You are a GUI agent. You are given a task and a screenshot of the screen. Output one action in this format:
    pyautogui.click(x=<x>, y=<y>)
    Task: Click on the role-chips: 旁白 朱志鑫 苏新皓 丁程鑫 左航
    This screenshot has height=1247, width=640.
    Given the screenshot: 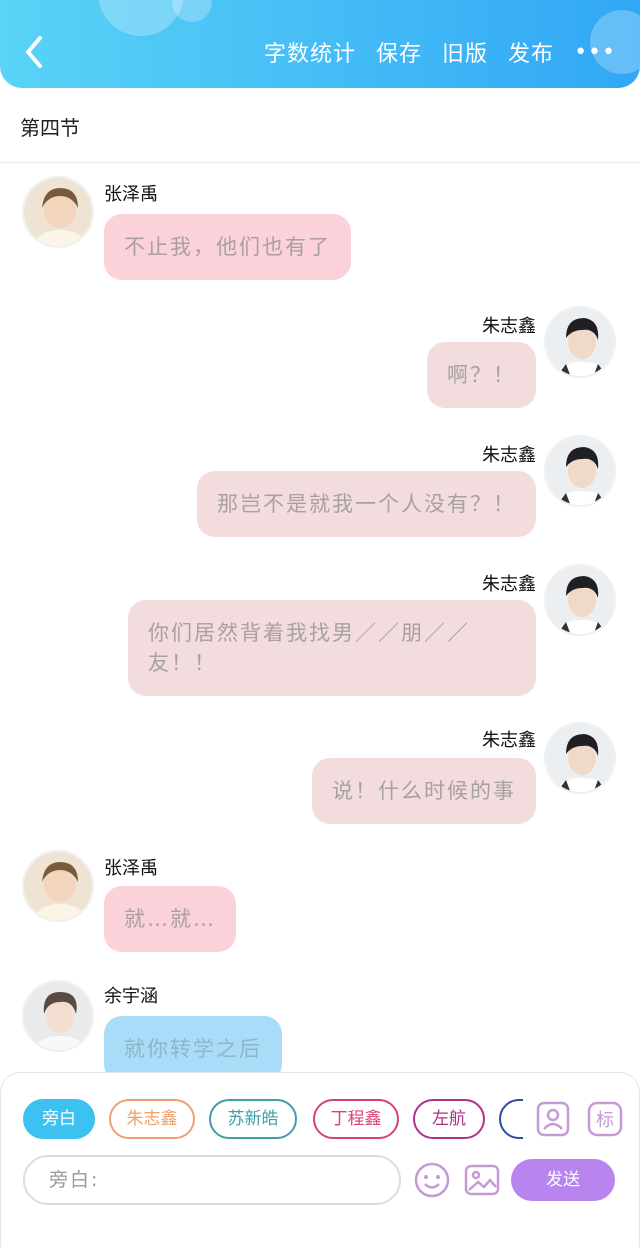 What is the action you would take?
    pyautogui.click(x=273, y=1119)
    